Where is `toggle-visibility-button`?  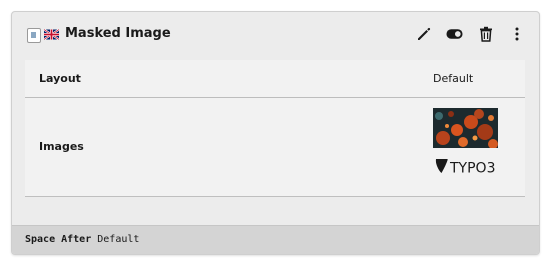
toggle-visibility-button is located at coordinates (454, 34).